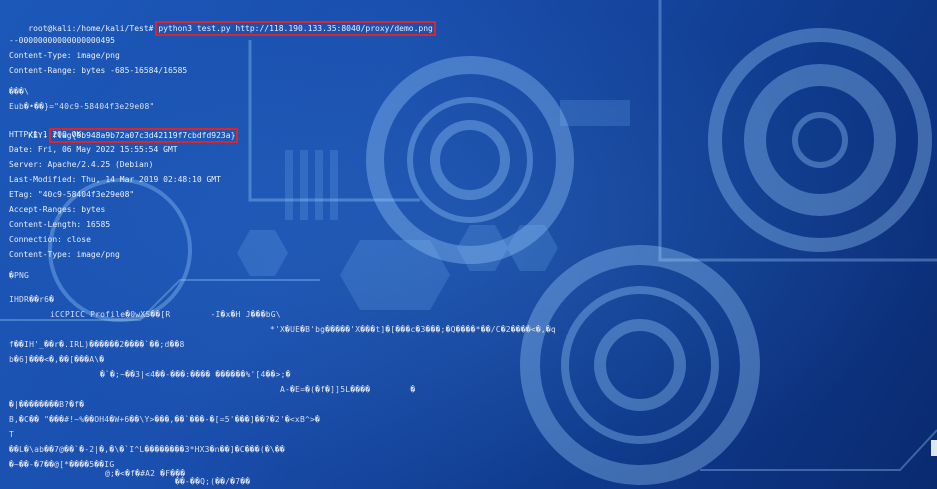 The image size is (937, 489). Describe the element at coordinates (50, 239) in the screenshot. I see `header-connection: Connection: close` at that location.